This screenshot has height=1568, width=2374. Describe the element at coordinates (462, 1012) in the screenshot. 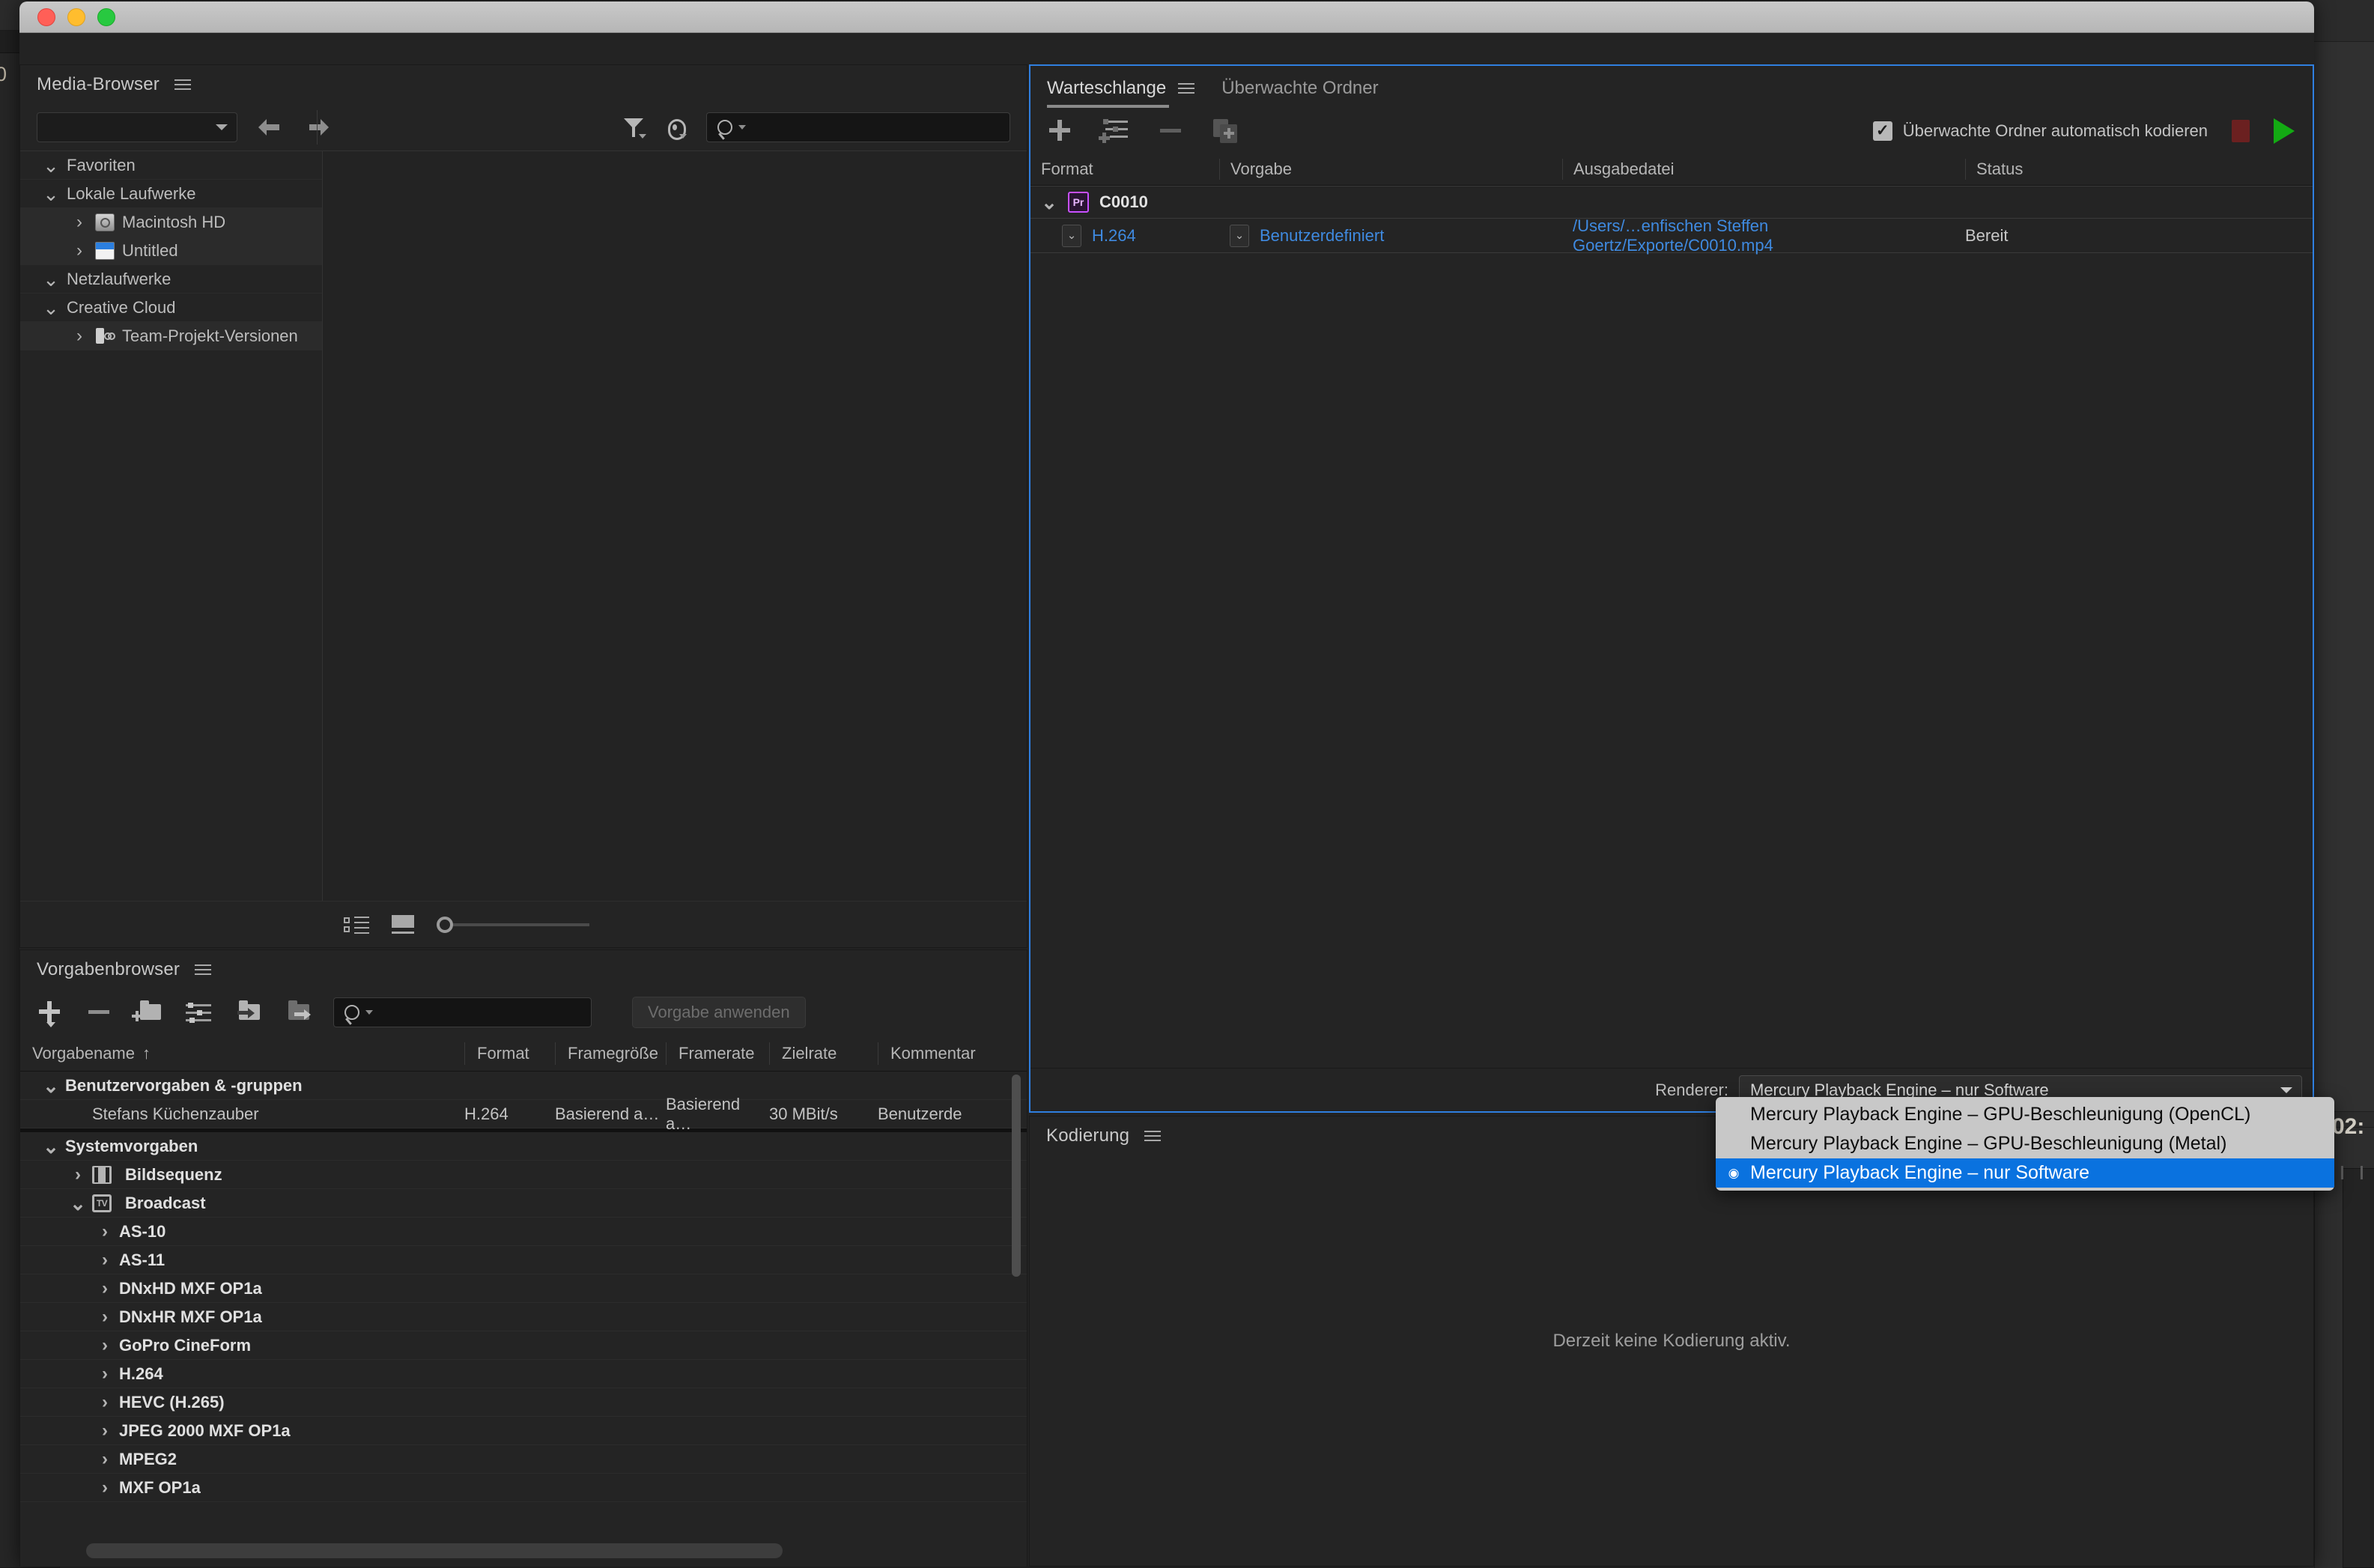

I see `preset-browser-search-box` at that location.